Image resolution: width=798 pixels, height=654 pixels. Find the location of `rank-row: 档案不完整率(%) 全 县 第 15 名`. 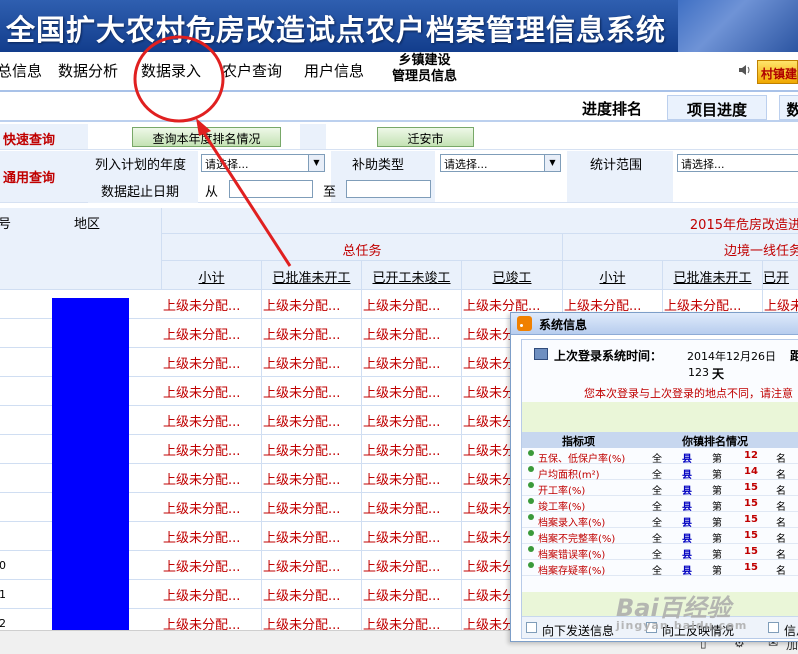

rank-row: 档案不完整率(%) 全 县 第 15 名 is located at coordinates (660, 536).